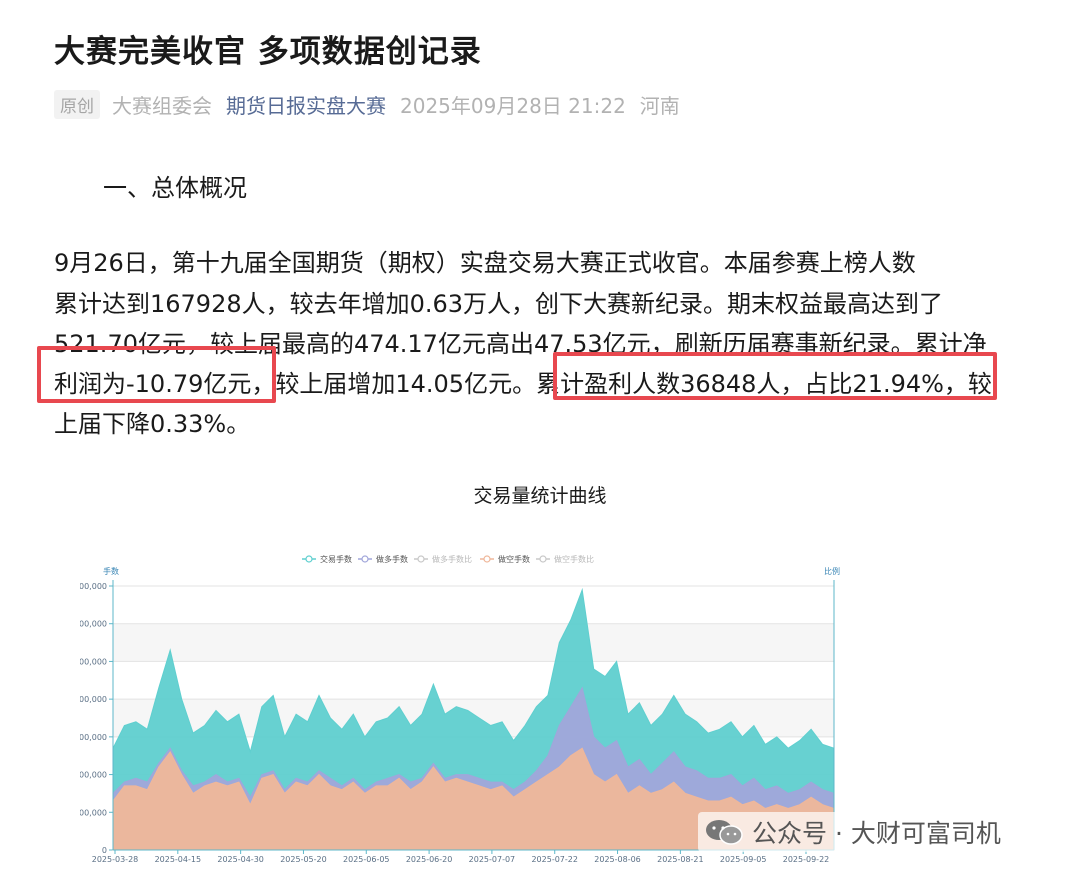 This screenshot has width=1080, height=873. What do you see at coordinates (93, 624) in the screenshot?
I see `y-tick-label: 6,000,000` at bounding box center [93, 624].